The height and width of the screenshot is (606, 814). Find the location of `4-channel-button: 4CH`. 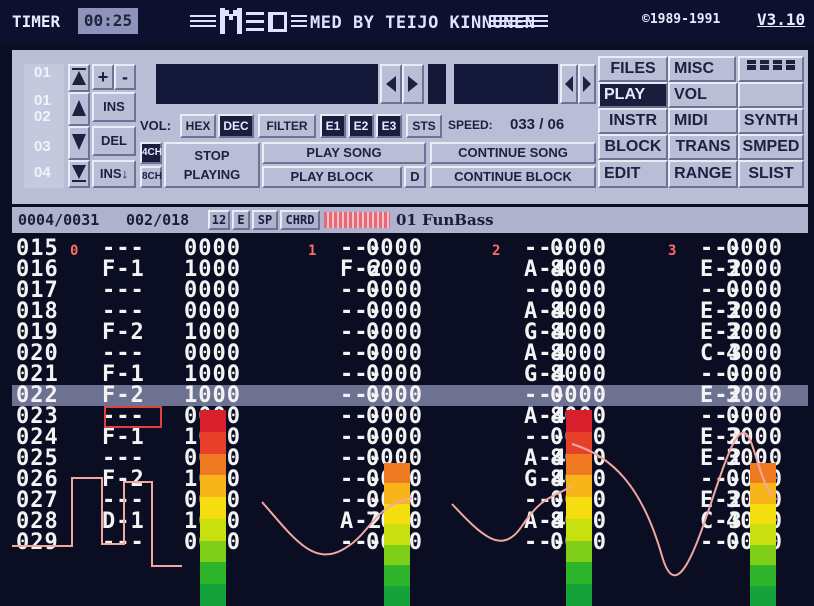

4-channel-button: 4CH is located at coordinates (151, 153).